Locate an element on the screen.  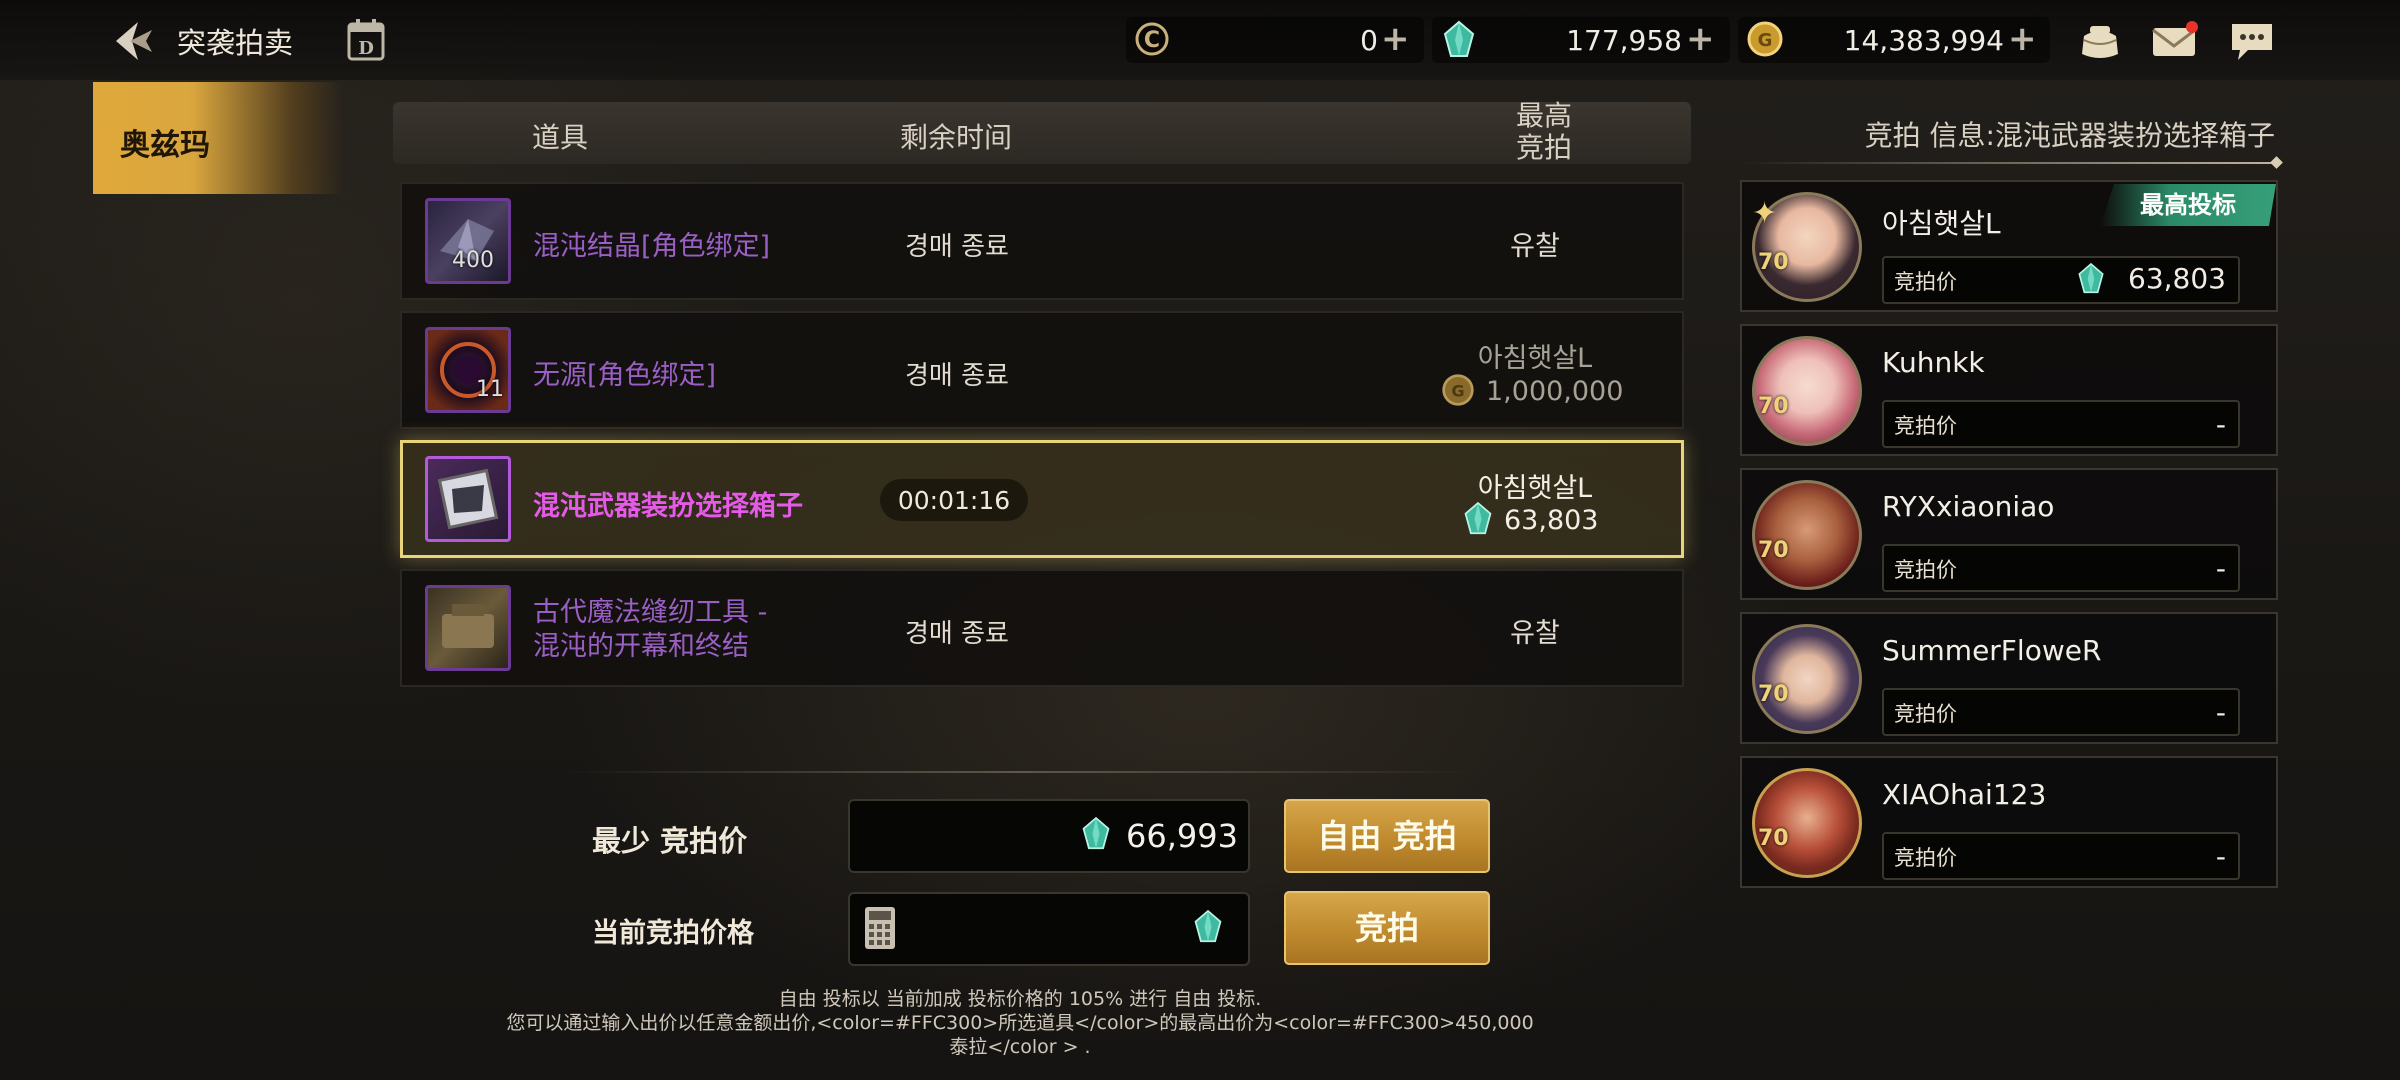
column-highest-bid: 最高 竞拍 is located at coordinates (1544, 132).